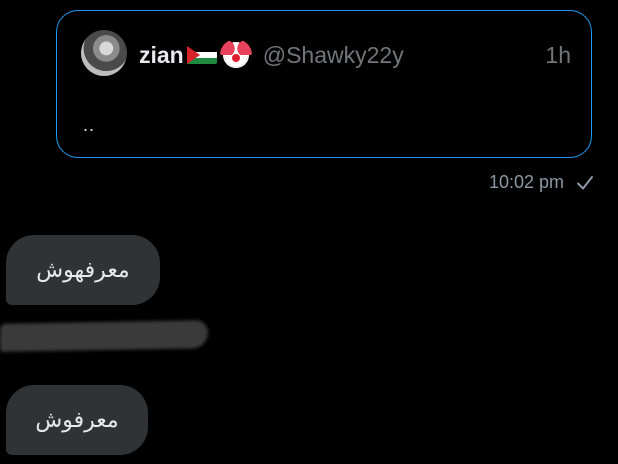  I want to click on message-meta: 10:02 pm, so click(541, 182).